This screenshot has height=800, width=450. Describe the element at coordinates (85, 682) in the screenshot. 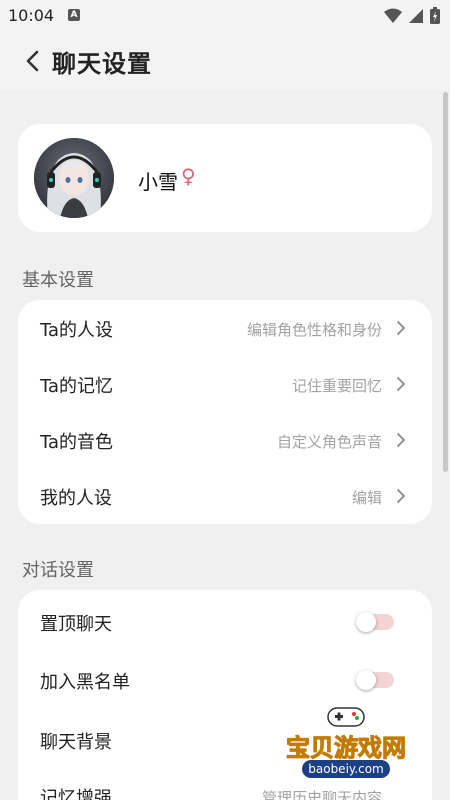

I see `row-label: 加入黑名单` at that location.